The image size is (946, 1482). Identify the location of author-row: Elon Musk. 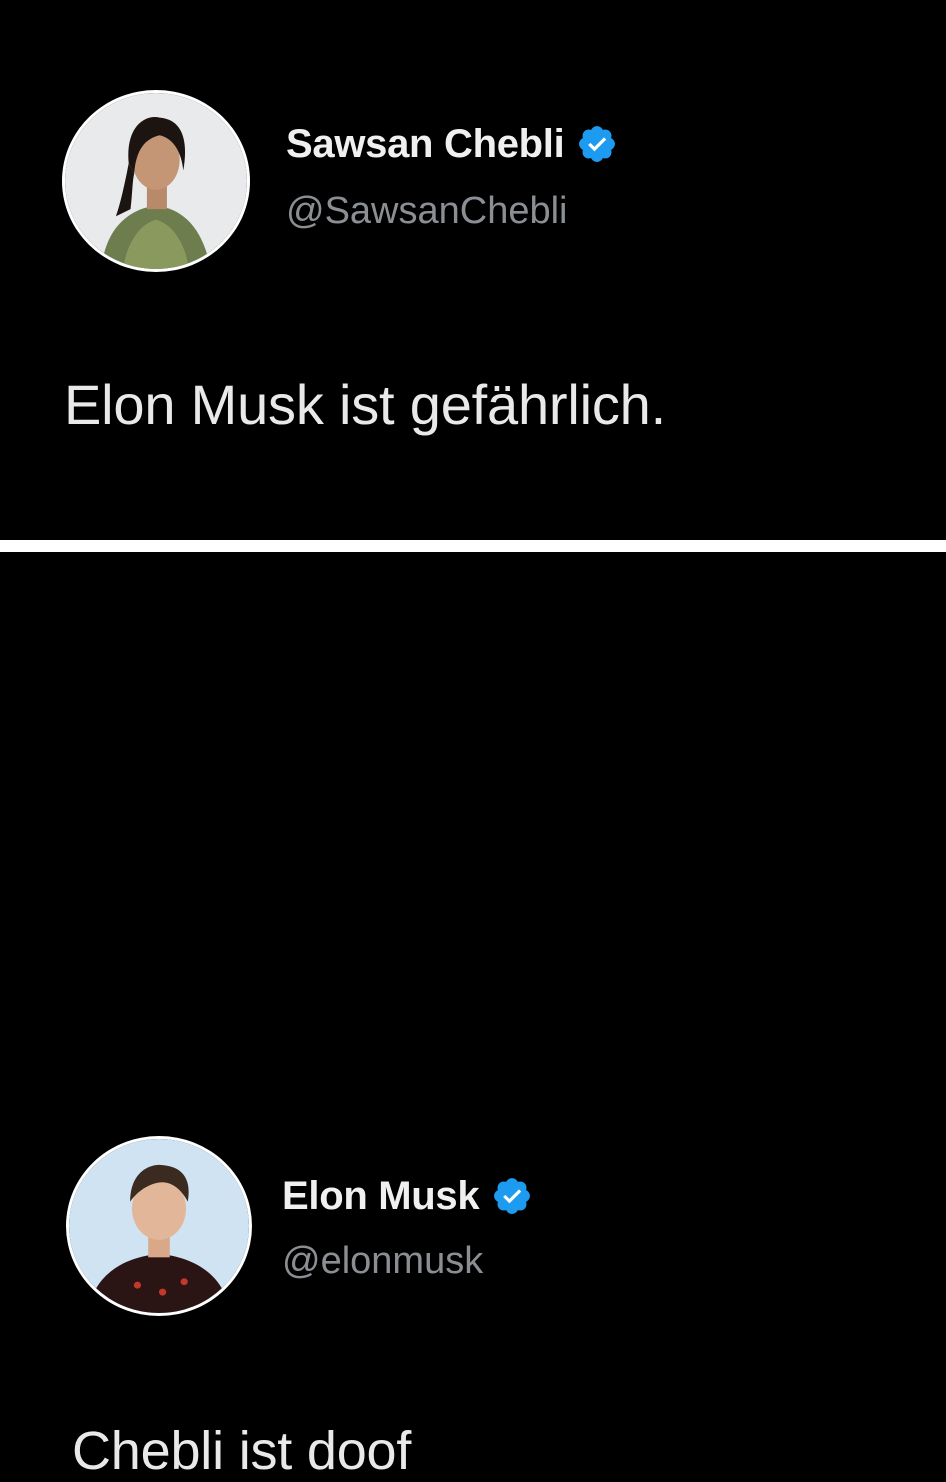
(407, 1196).